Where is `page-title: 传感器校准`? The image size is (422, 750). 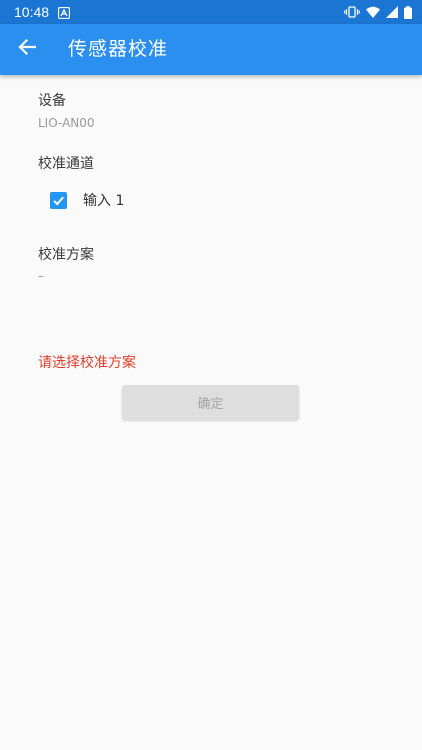 page-title: 传感器校准 is located at coordinates (118, 49).